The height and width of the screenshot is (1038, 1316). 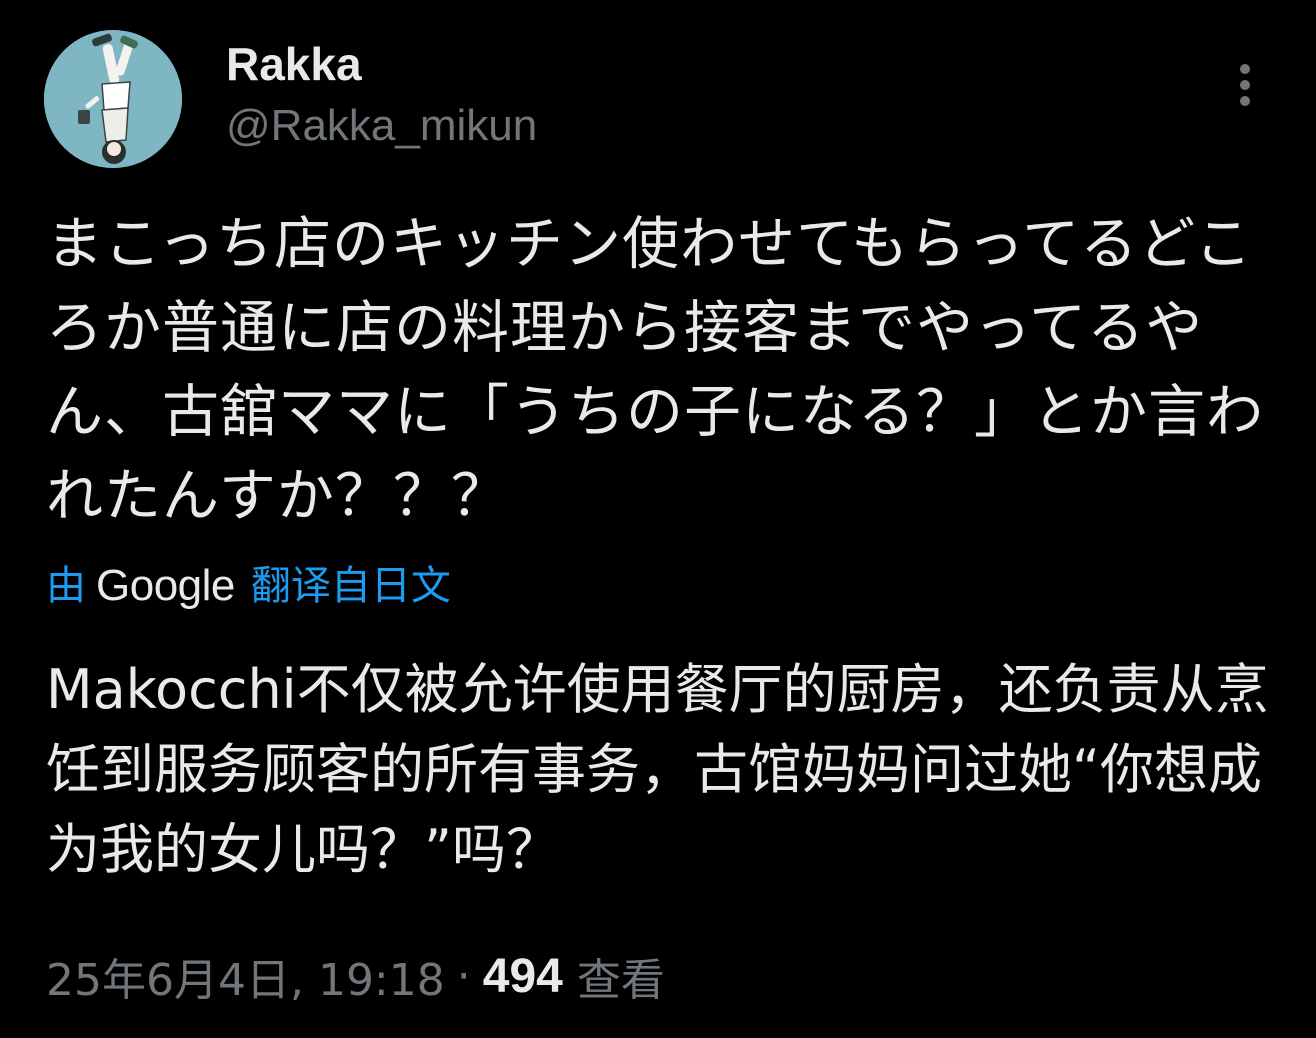 I want to click on more-options-icon, so click(x=1246, y=85).